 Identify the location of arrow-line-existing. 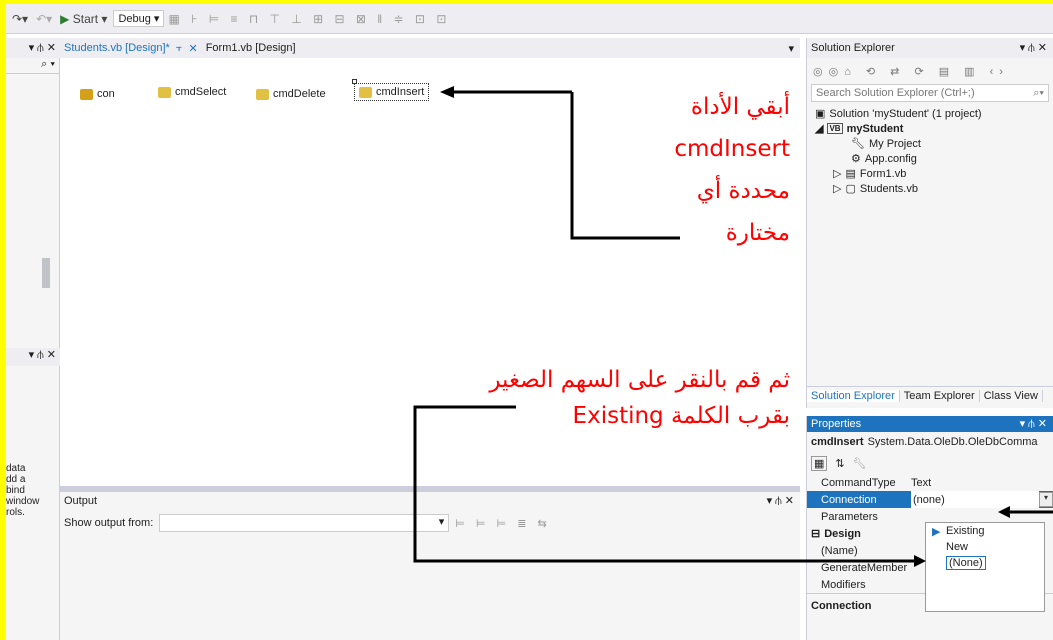
(664, 484).